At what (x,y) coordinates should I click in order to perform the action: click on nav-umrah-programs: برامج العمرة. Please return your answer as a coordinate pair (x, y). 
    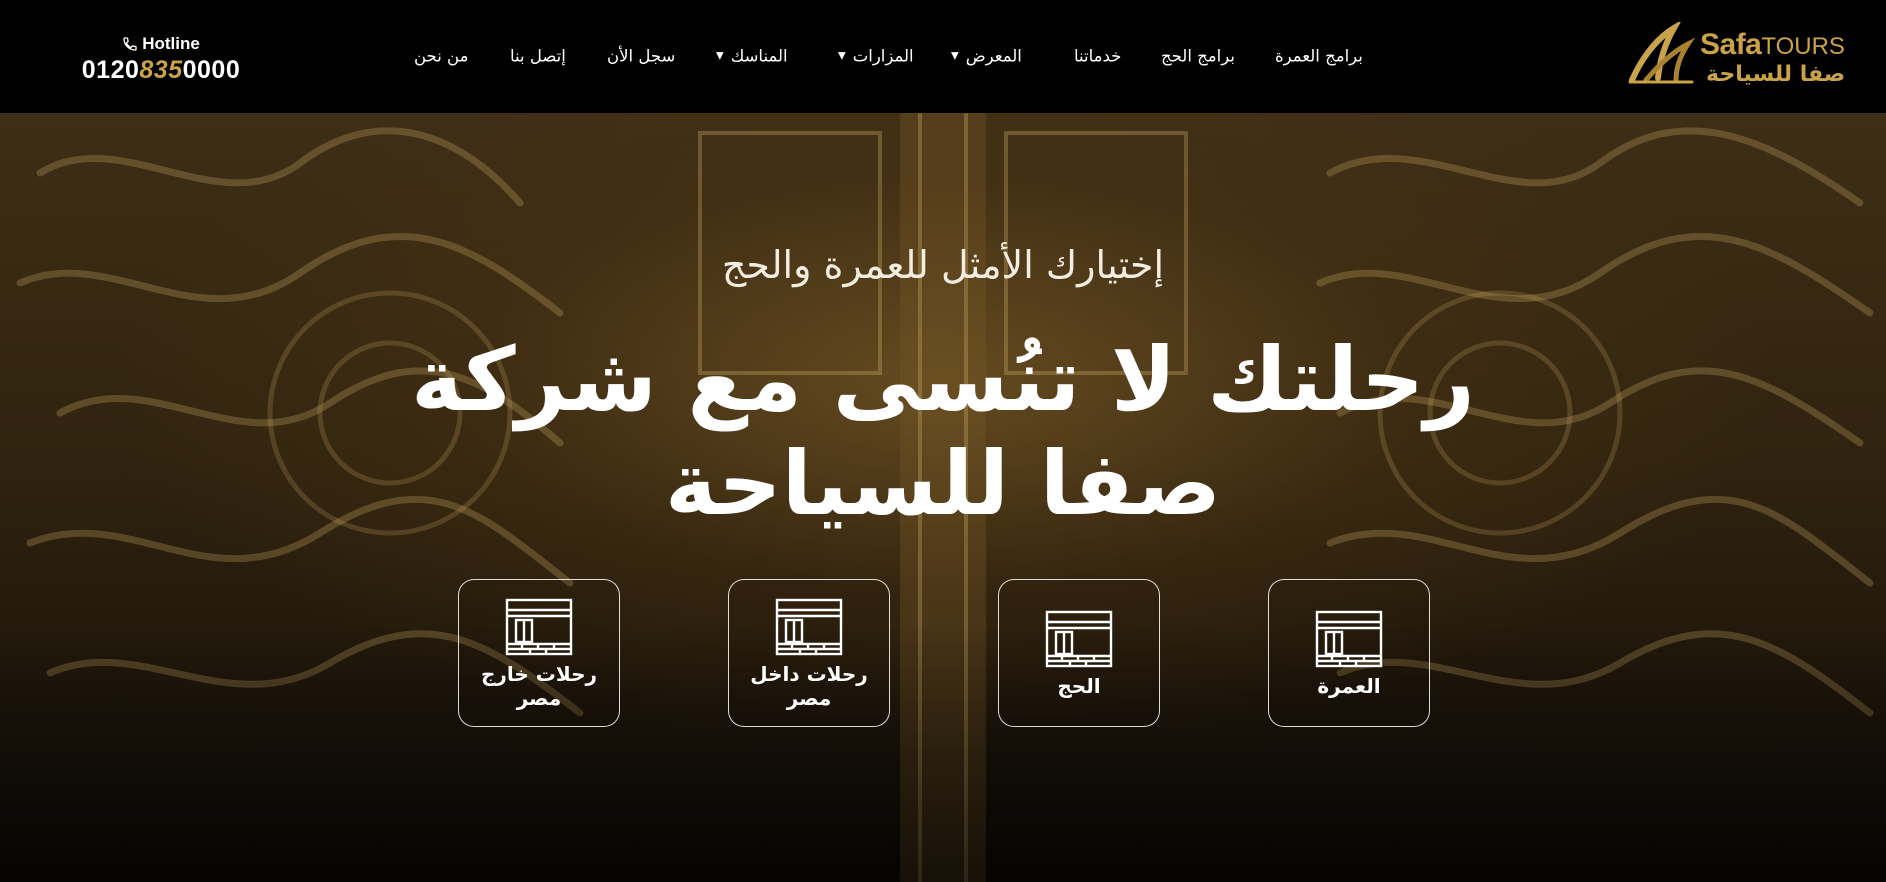
    Looking at the image, I should click on (1319, 56).